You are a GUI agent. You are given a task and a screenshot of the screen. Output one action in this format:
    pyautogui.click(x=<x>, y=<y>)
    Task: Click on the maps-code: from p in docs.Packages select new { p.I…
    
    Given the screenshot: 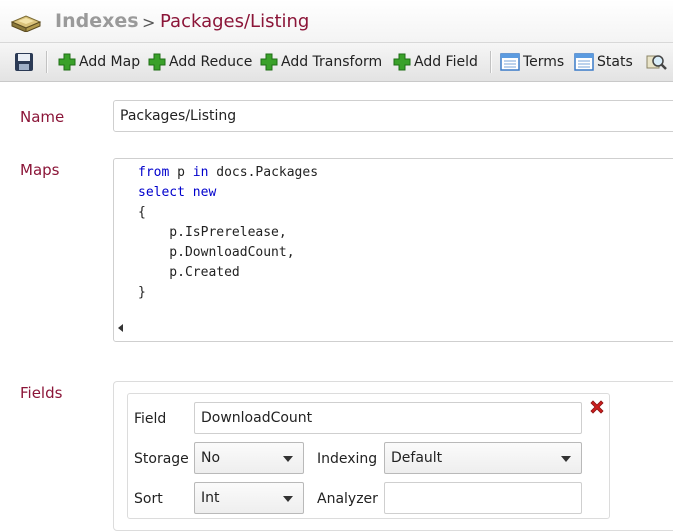 What is the action you would take?
    pyautogui.click(x=228, y=233)
    